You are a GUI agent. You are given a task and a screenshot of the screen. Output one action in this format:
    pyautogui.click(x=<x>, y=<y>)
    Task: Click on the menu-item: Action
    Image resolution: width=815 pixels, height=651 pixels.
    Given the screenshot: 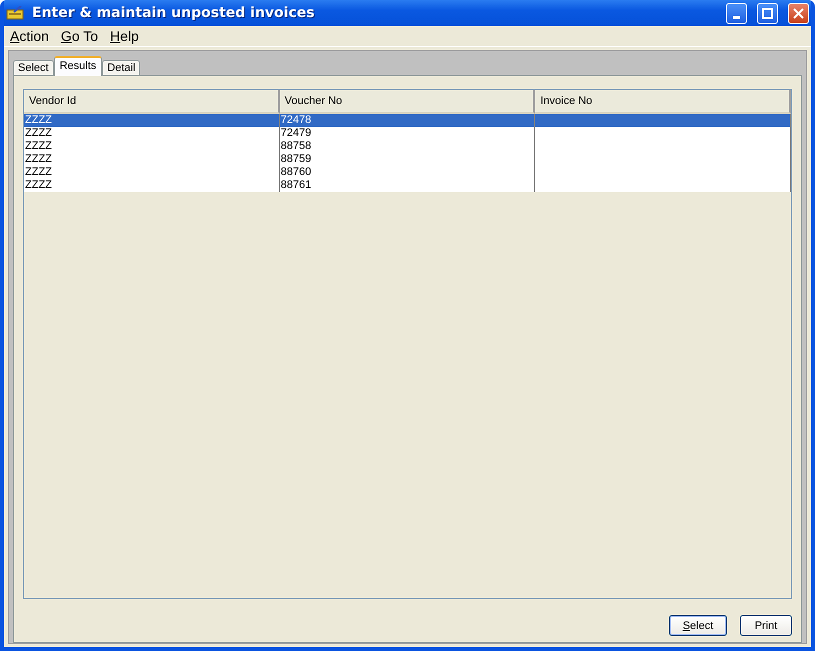 What is the action you would take?
    pyautogui.click(x=29, y=36)
    